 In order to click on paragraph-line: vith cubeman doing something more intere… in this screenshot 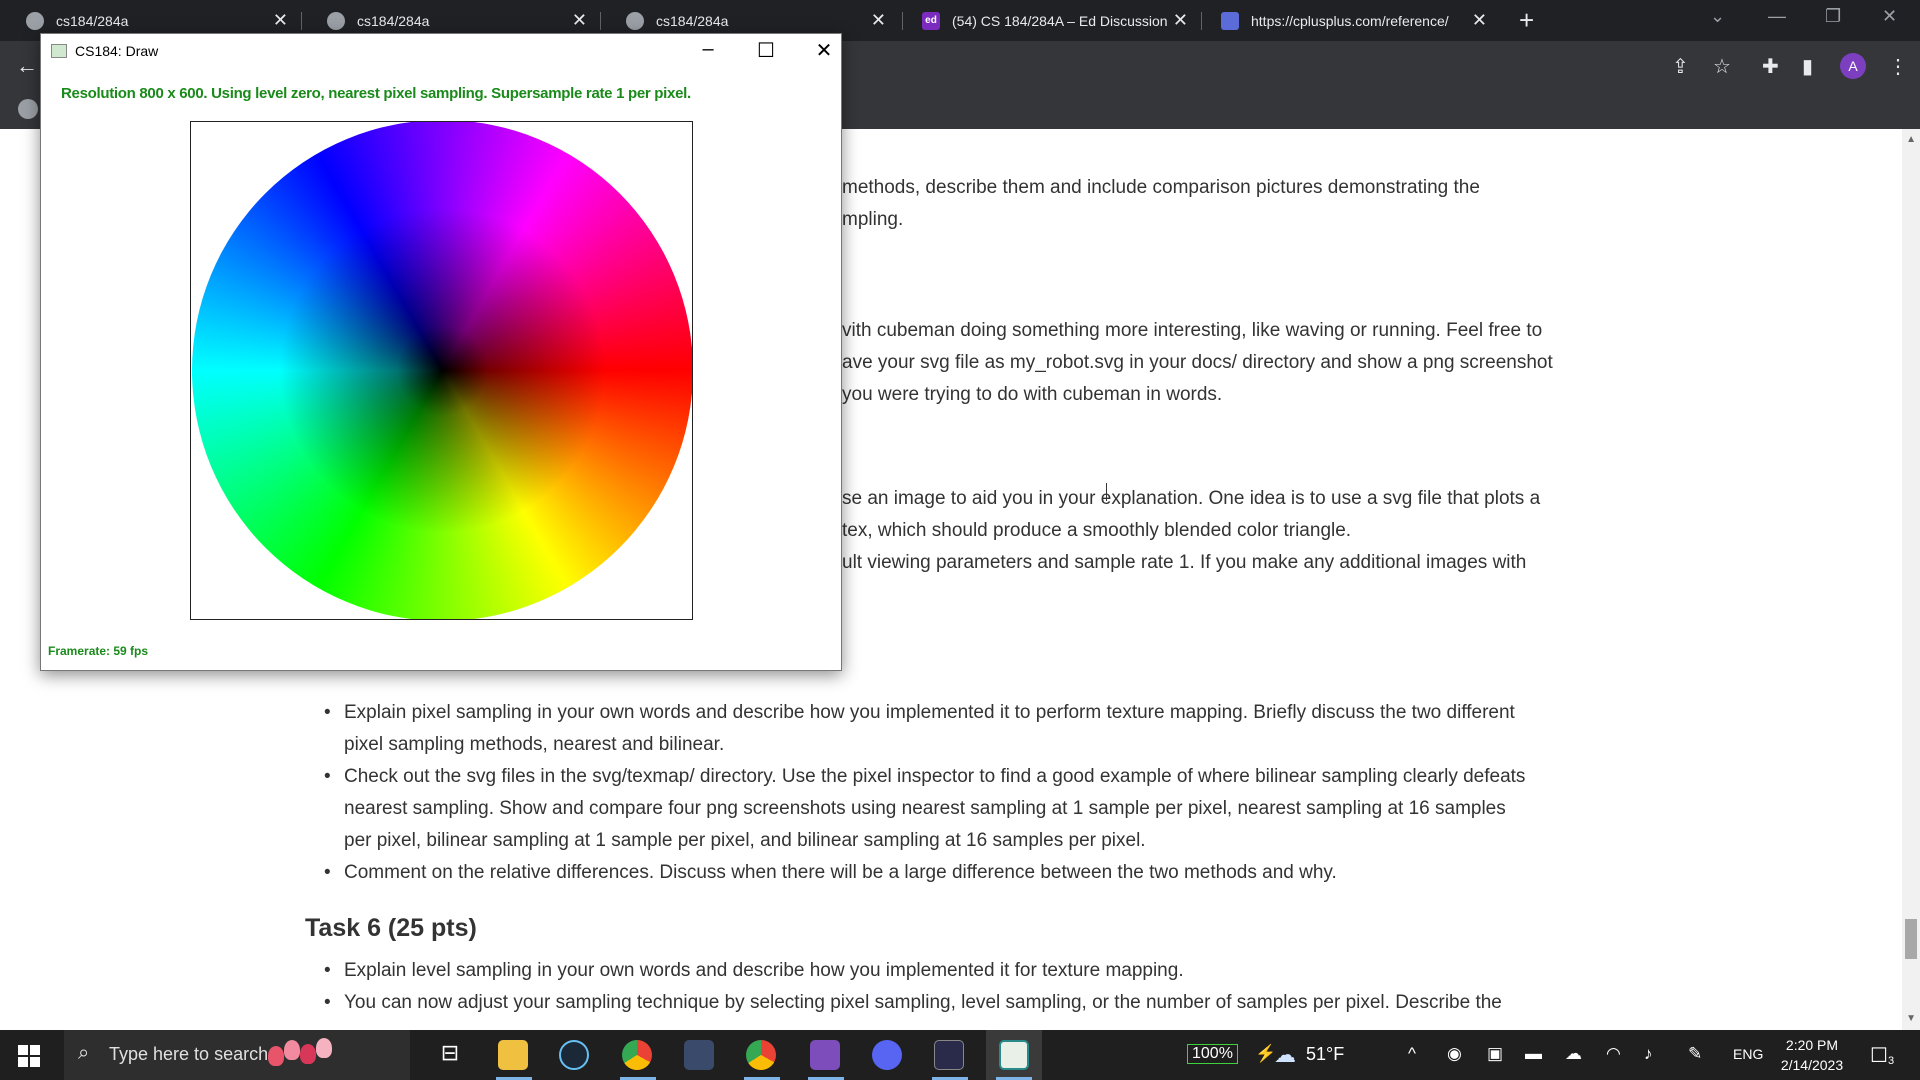, I will do `click(1192, 330)`.